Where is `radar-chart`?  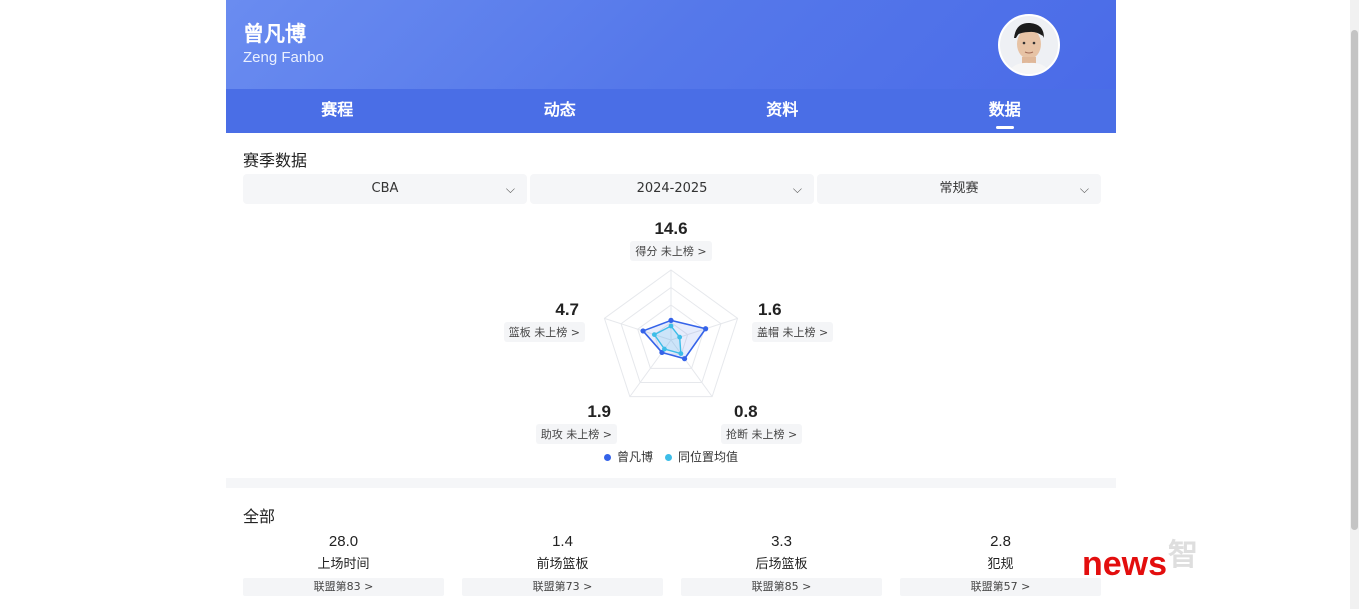 radar-chart is located at coordinates (671, 333).